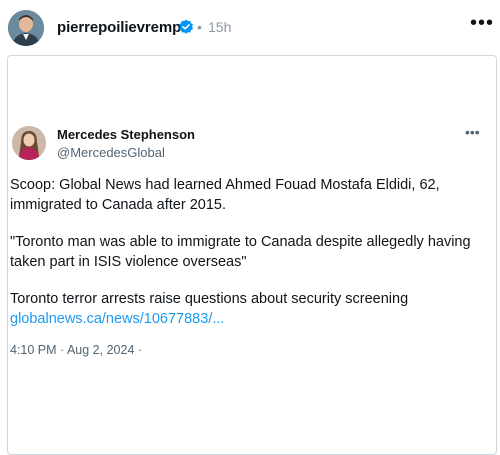 This screenshot has height=455, width=500. Describe the element at coordinates (482, 23) in the screenshot. I see `more-options-icon: •••` at that location.